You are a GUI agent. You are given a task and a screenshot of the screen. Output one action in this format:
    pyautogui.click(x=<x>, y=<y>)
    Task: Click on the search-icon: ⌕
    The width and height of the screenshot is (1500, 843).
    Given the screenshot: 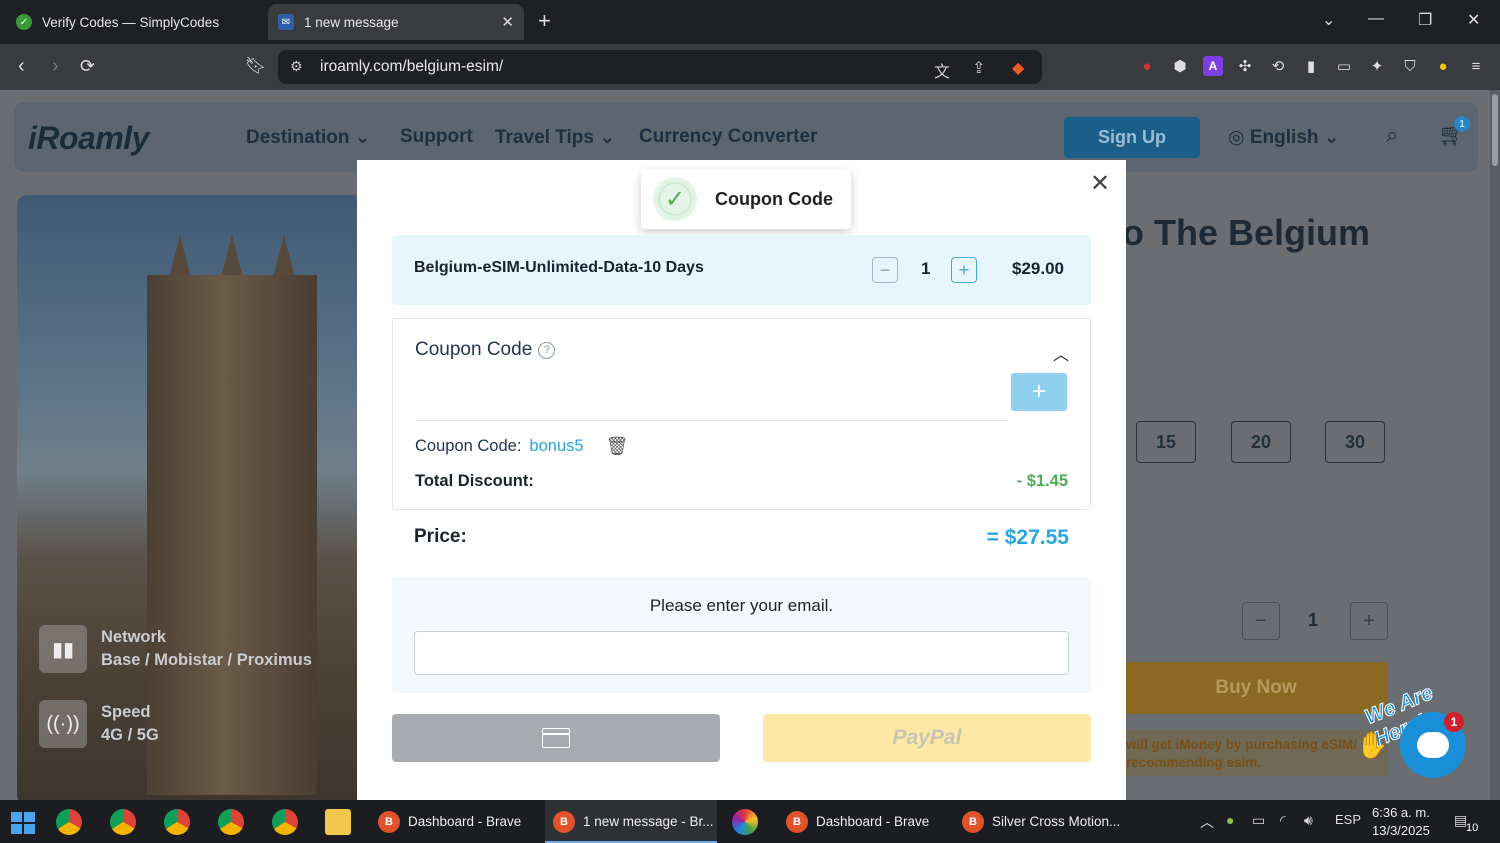 What is the action you would take?
    pyautogui.click(x=1392, y=135)
    